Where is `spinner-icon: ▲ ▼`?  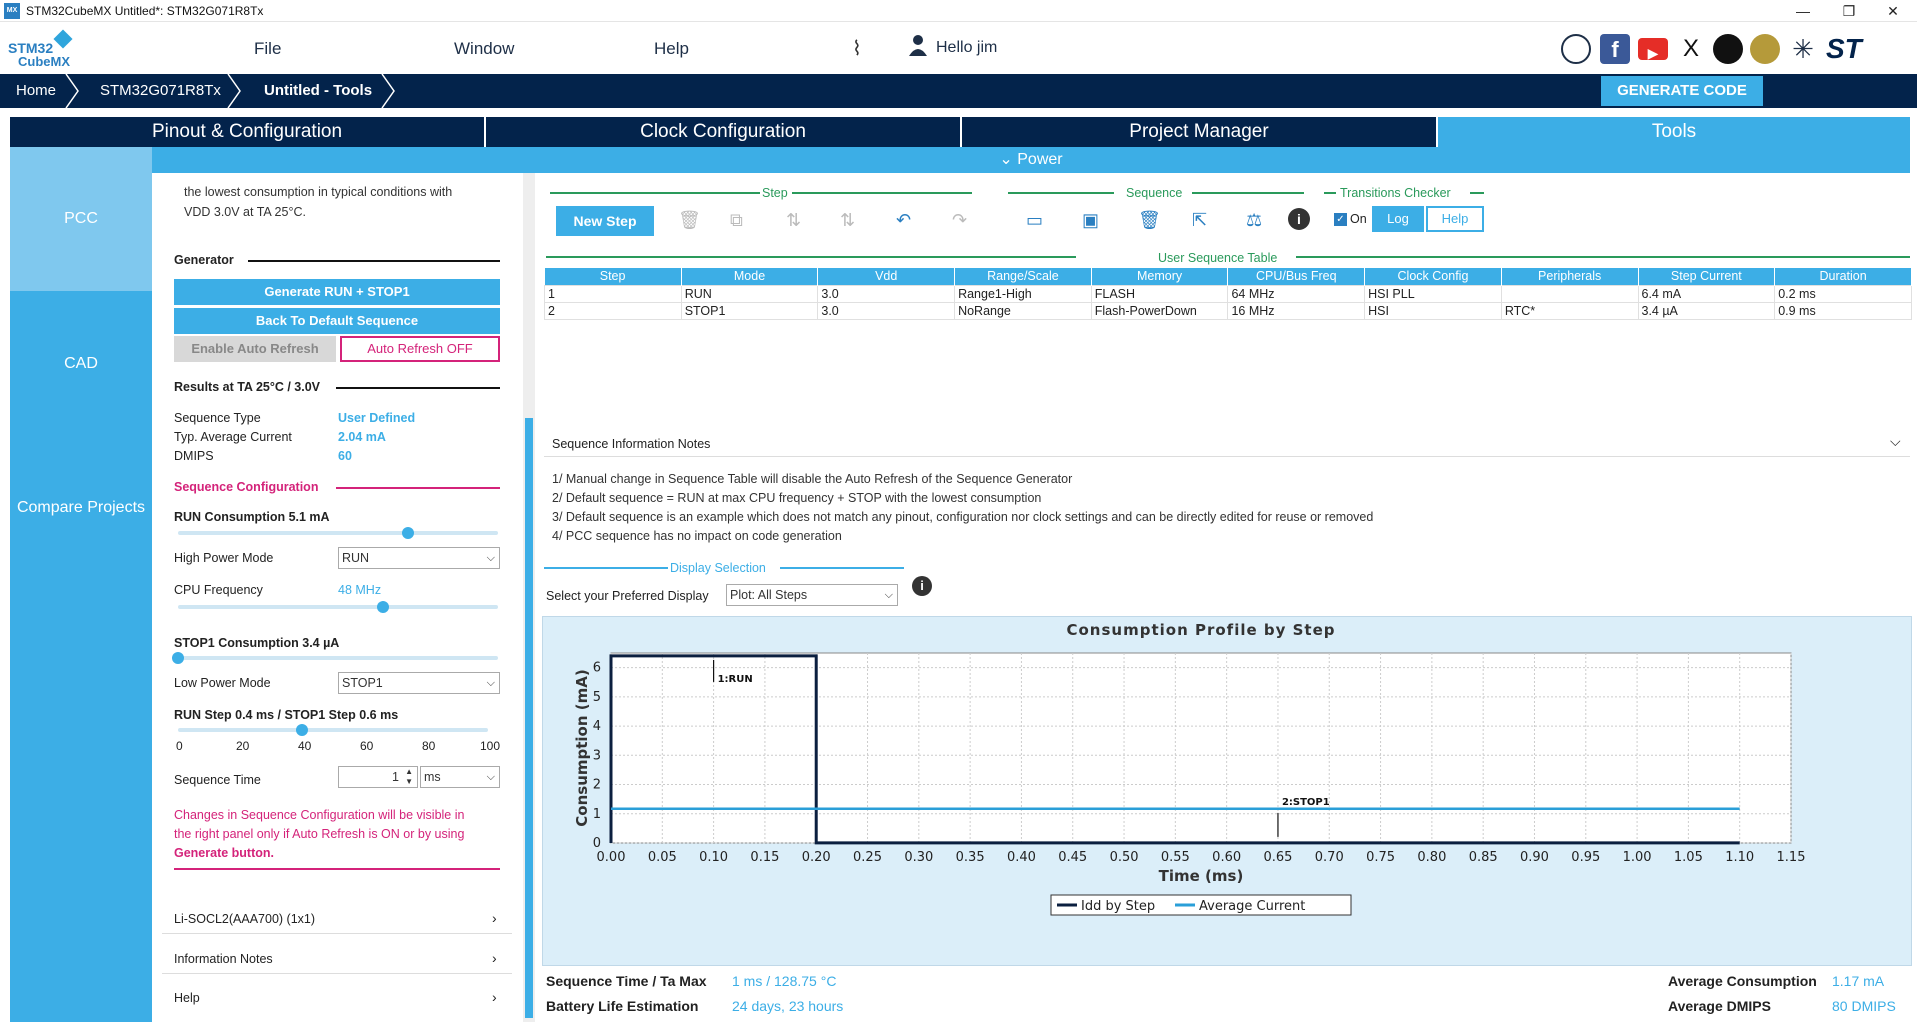 spinner-icon: ▲ ▼ is located at coordinates (409, 777).